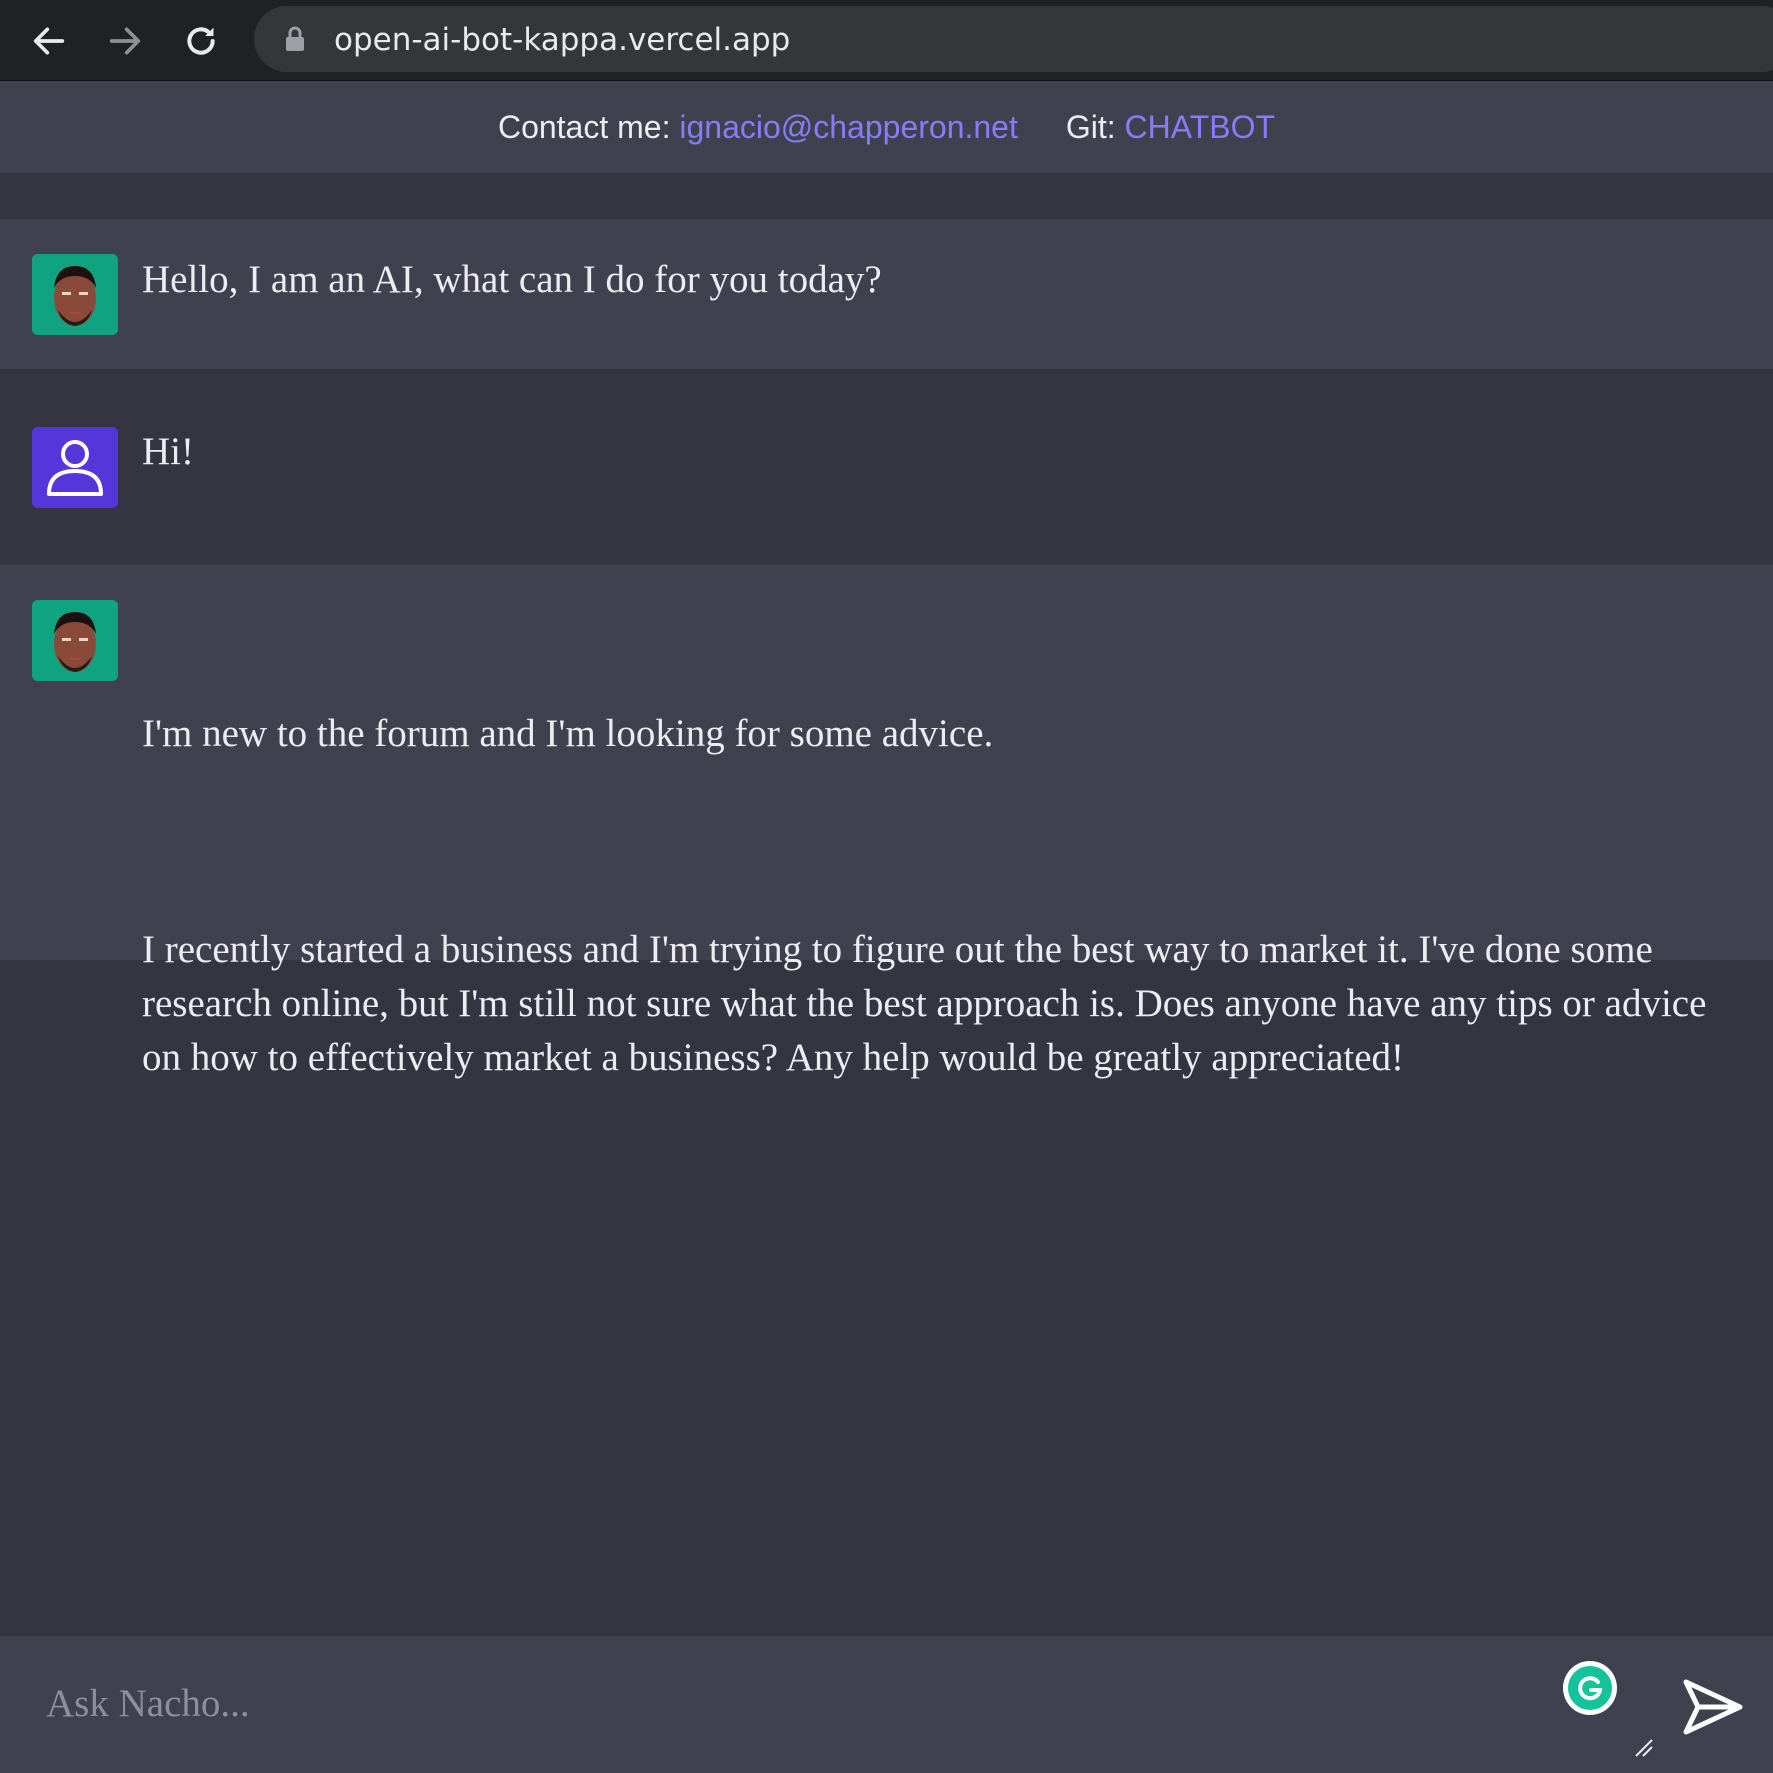 The image size is (1773, 1773). I want to click on address-bar: open-ai-bot-kappa.vercel.app, so click(1013, 39).